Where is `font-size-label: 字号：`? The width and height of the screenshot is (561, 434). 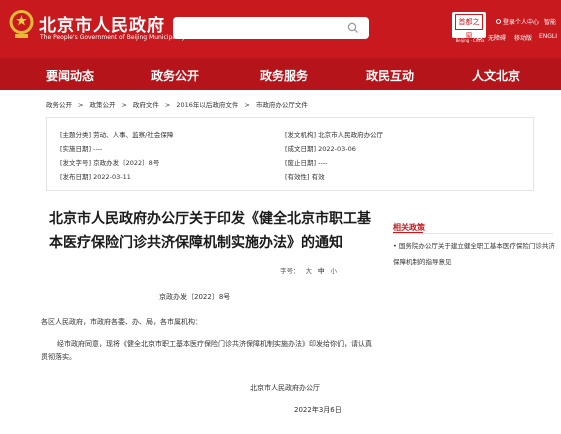
font-size-label: 字号： is located at coordinates (290, 271).